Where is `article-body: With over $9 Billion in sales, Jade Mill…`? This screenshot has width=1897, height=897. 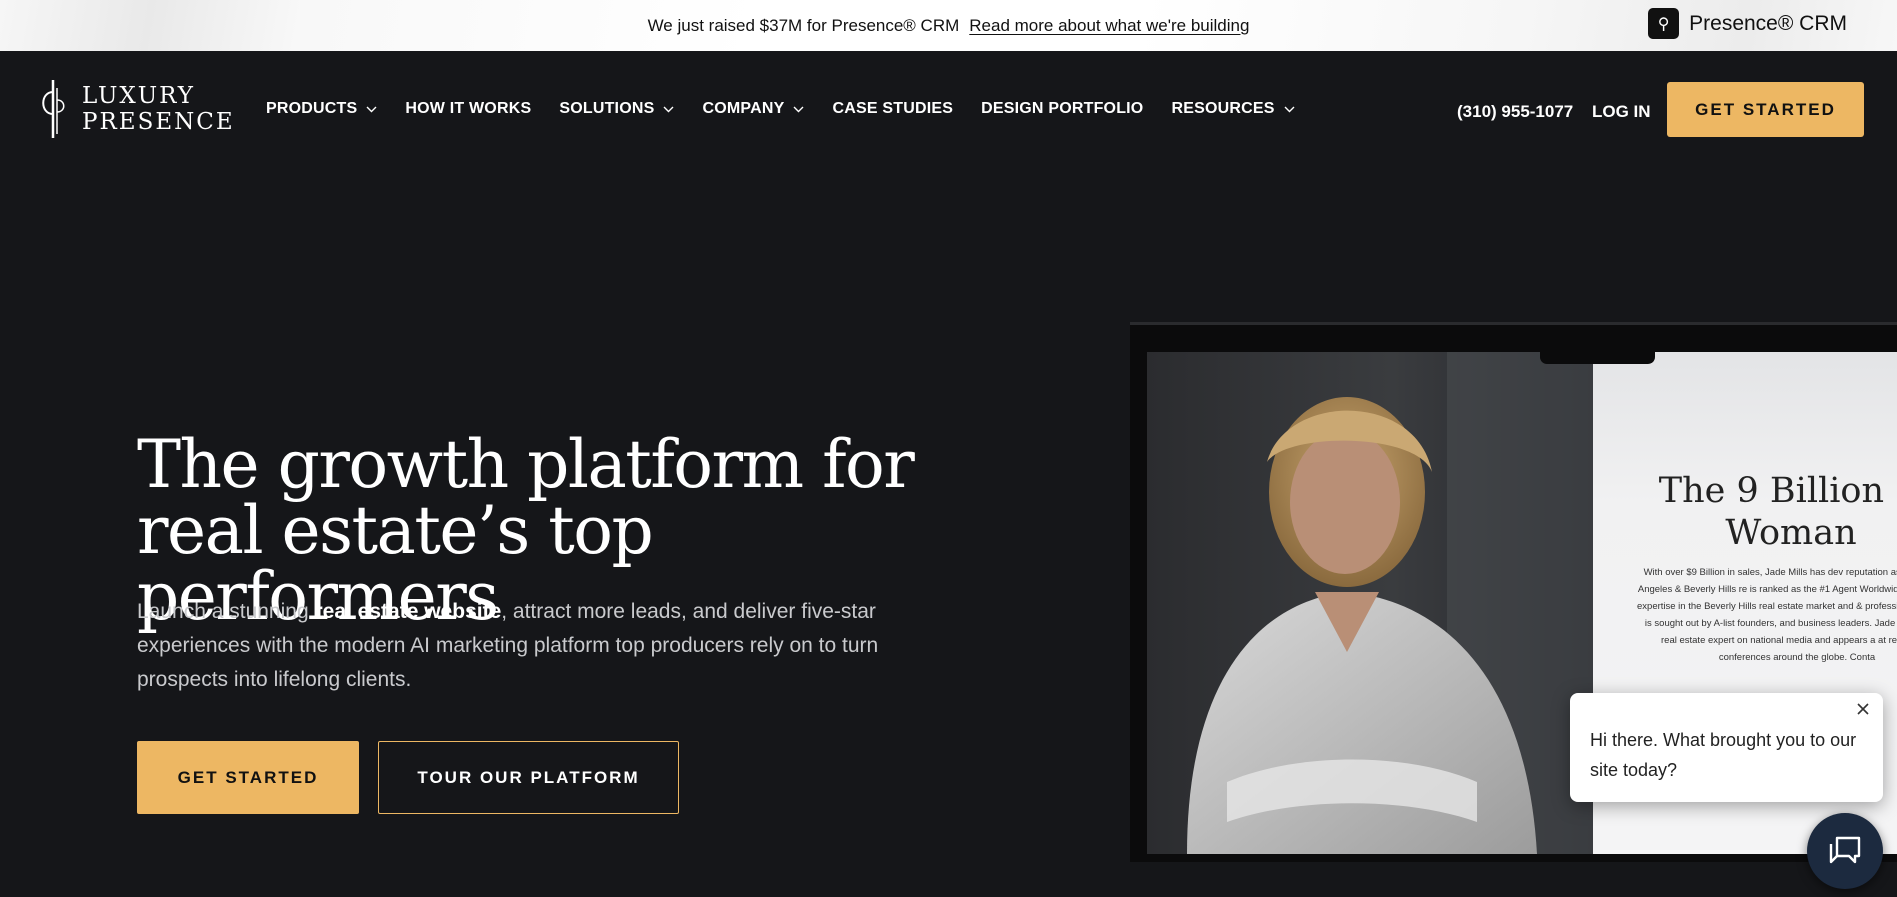
article-body: With over $9 Billion in sales, Jade Mill… is located at coordinates (1767, 615).